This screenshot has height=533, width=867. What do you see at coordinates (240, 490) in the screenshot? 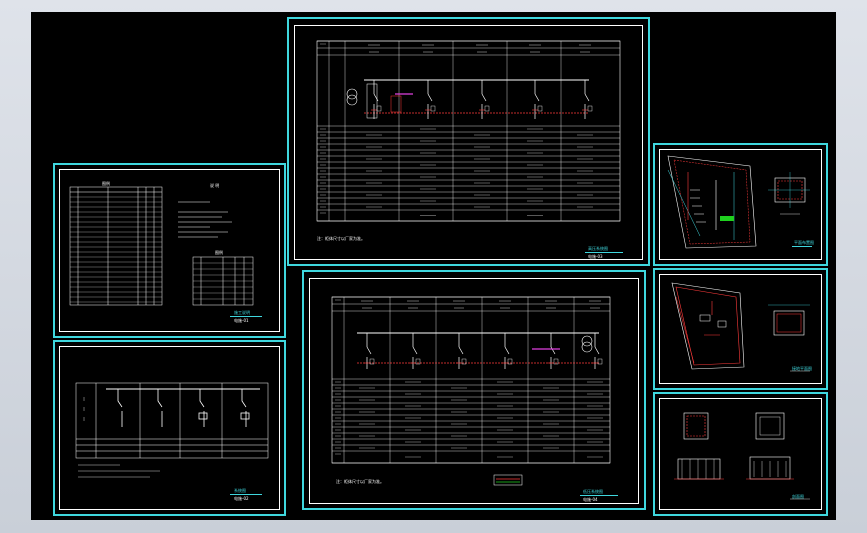
I see `system-small-title-label: 系统图` at bounding box center [240, 490].